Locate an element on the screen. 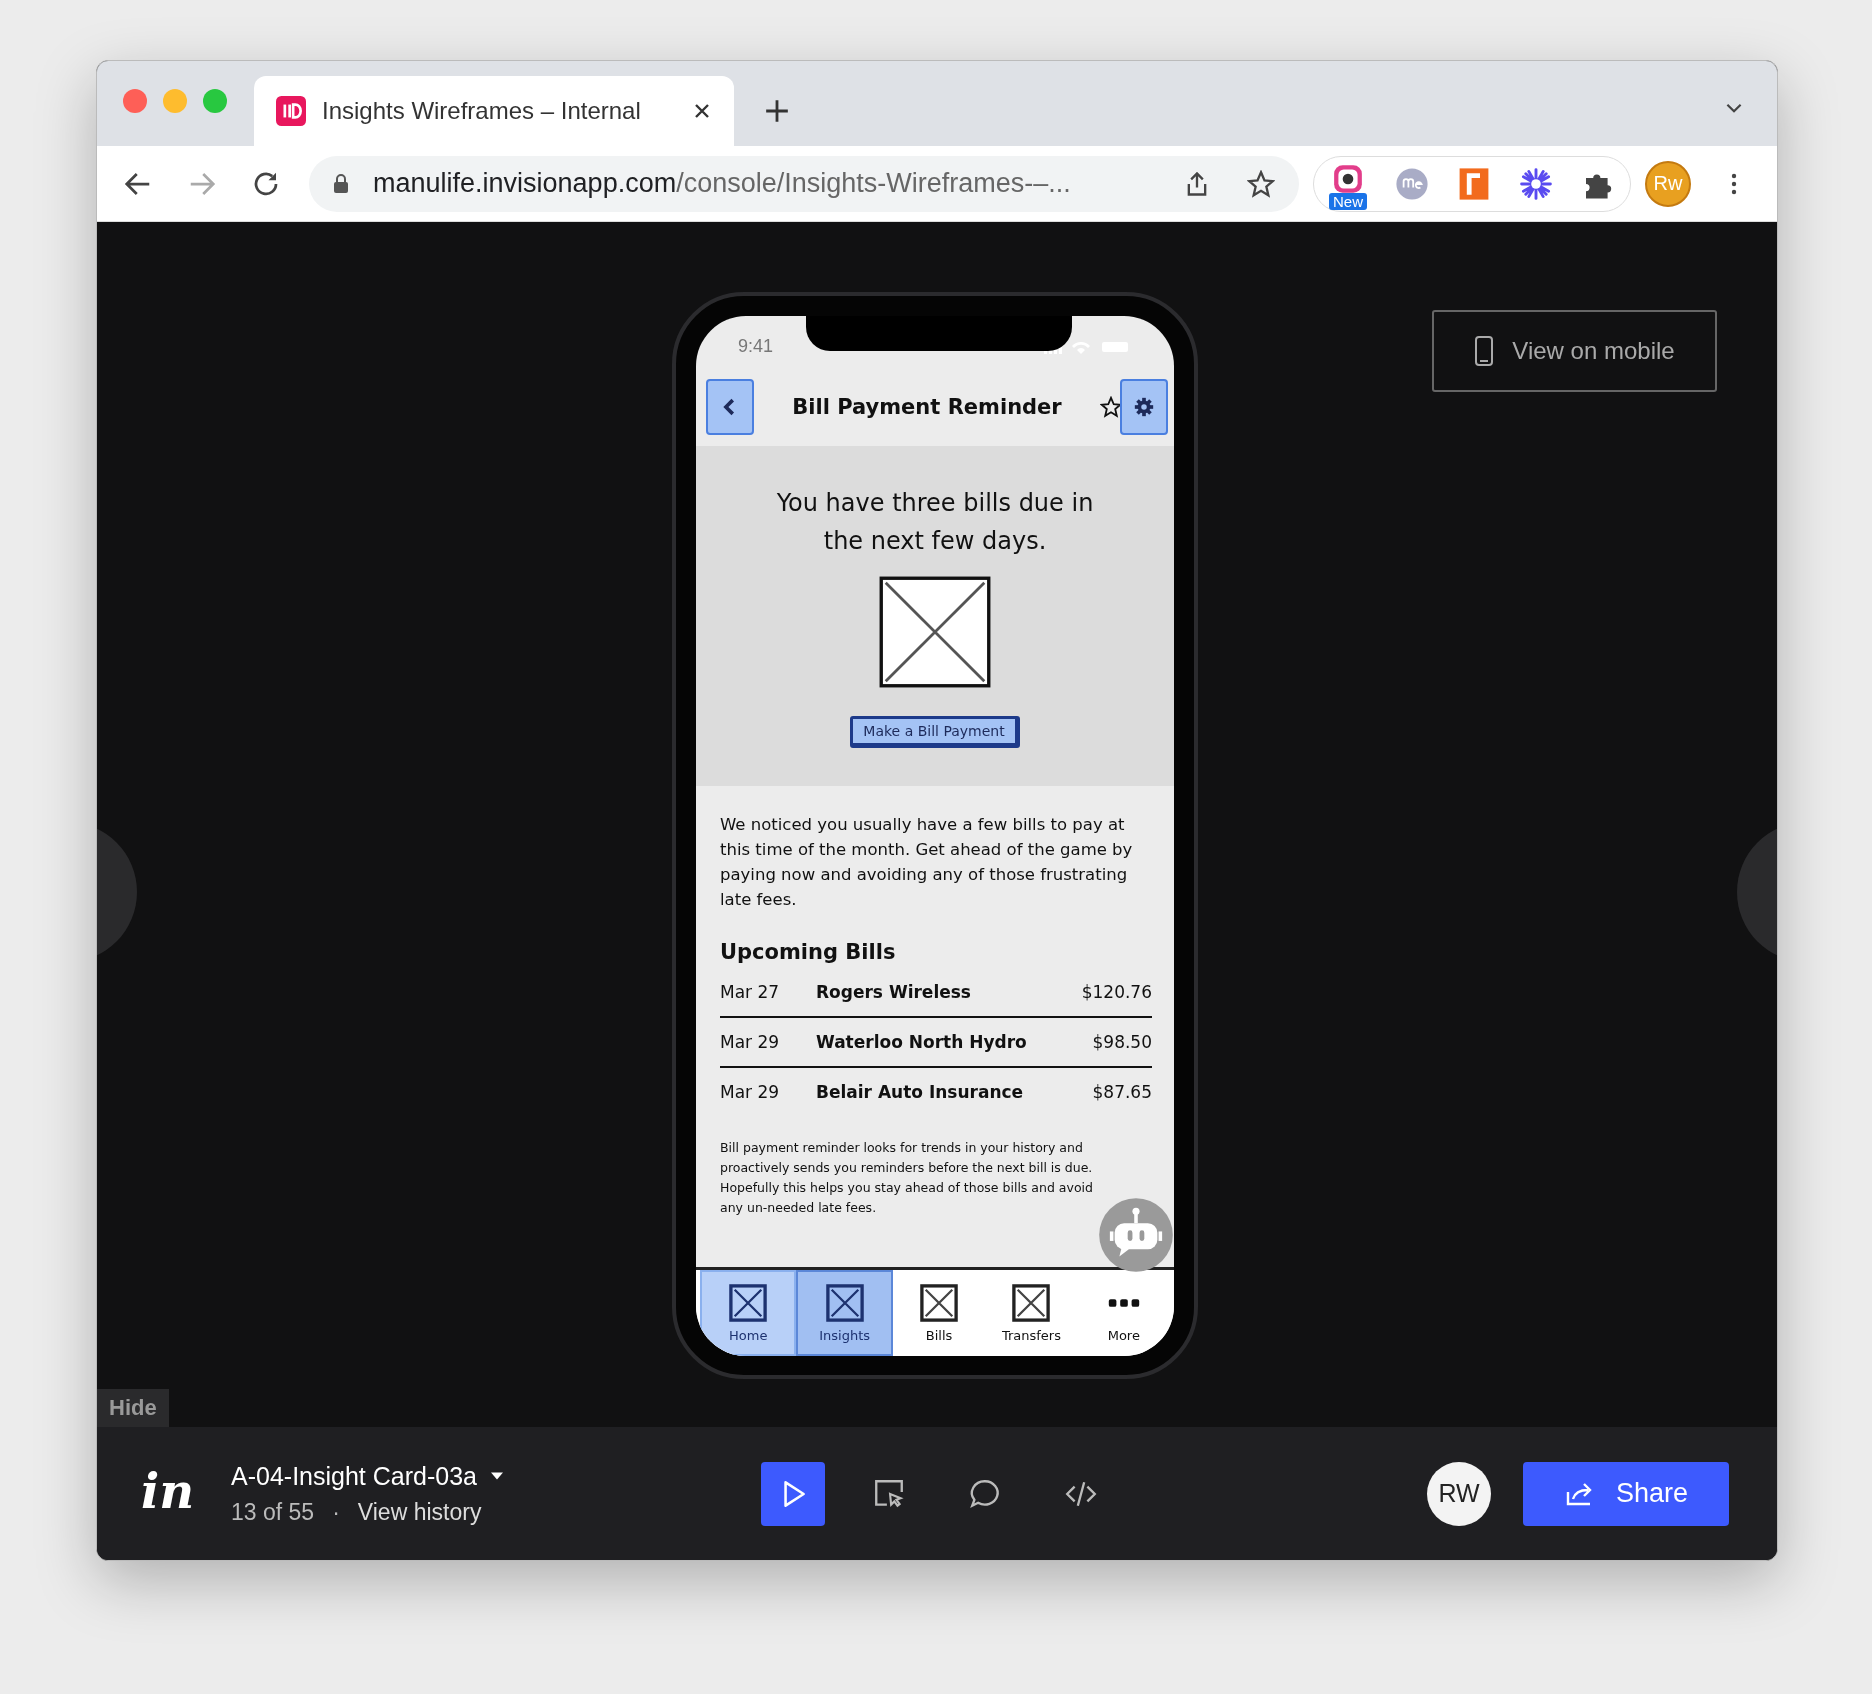 This screenshot has height=1694, width=1872. tab-bar-item: Home is located at coordinates (748, 1313).